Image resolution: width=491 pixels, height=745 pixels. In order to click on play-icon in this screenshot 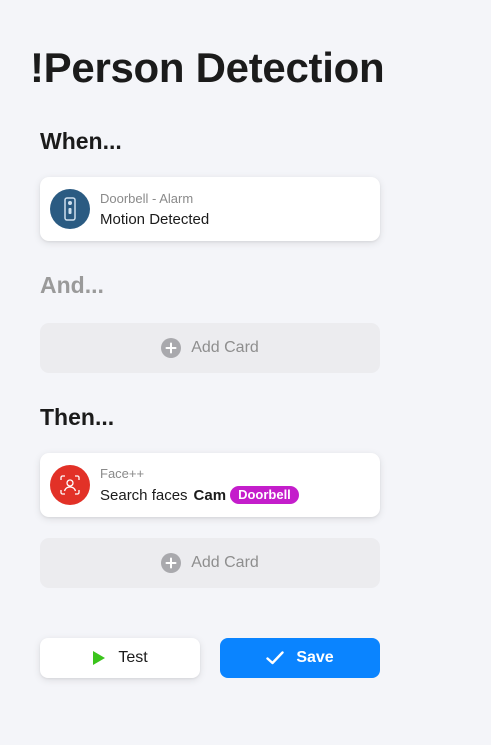, I will do `click(99, 658)`.